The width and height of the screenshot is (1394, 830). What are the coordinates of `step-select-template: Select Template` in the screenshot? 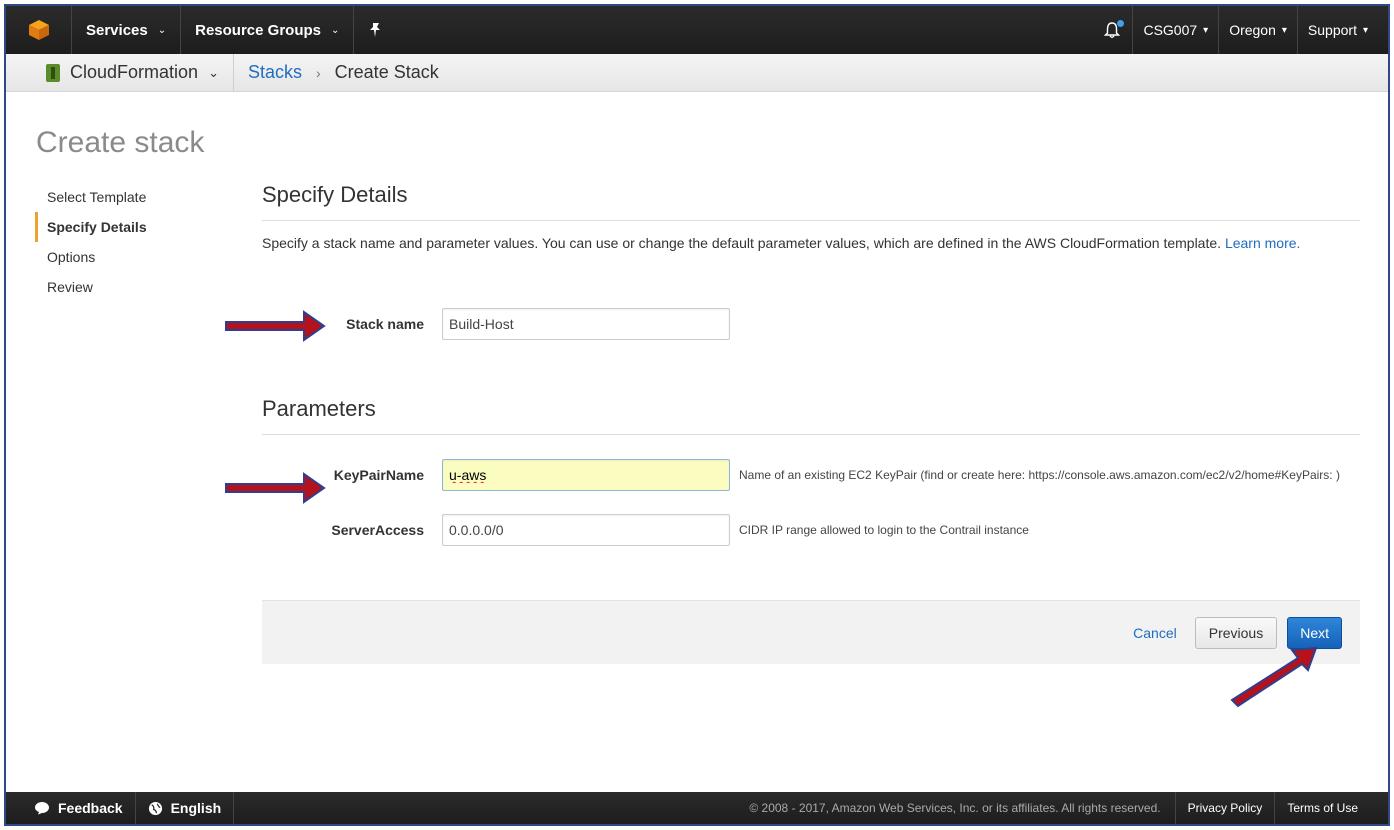 It's located at (91, 197).